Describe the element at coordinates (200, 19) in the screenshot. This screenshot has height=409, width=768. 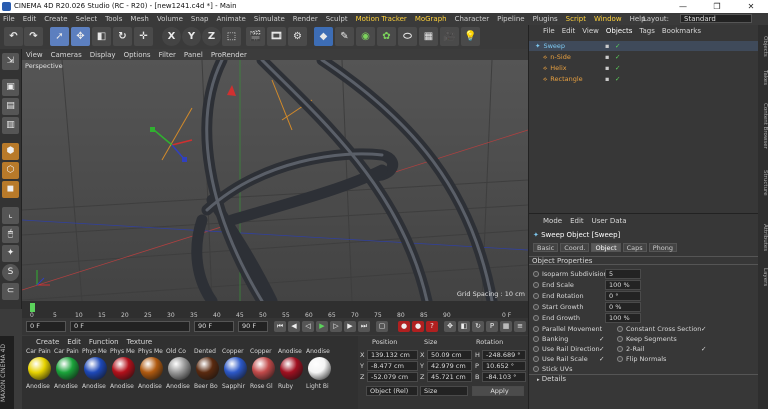
I see `menu-snap: Snap` at that location.